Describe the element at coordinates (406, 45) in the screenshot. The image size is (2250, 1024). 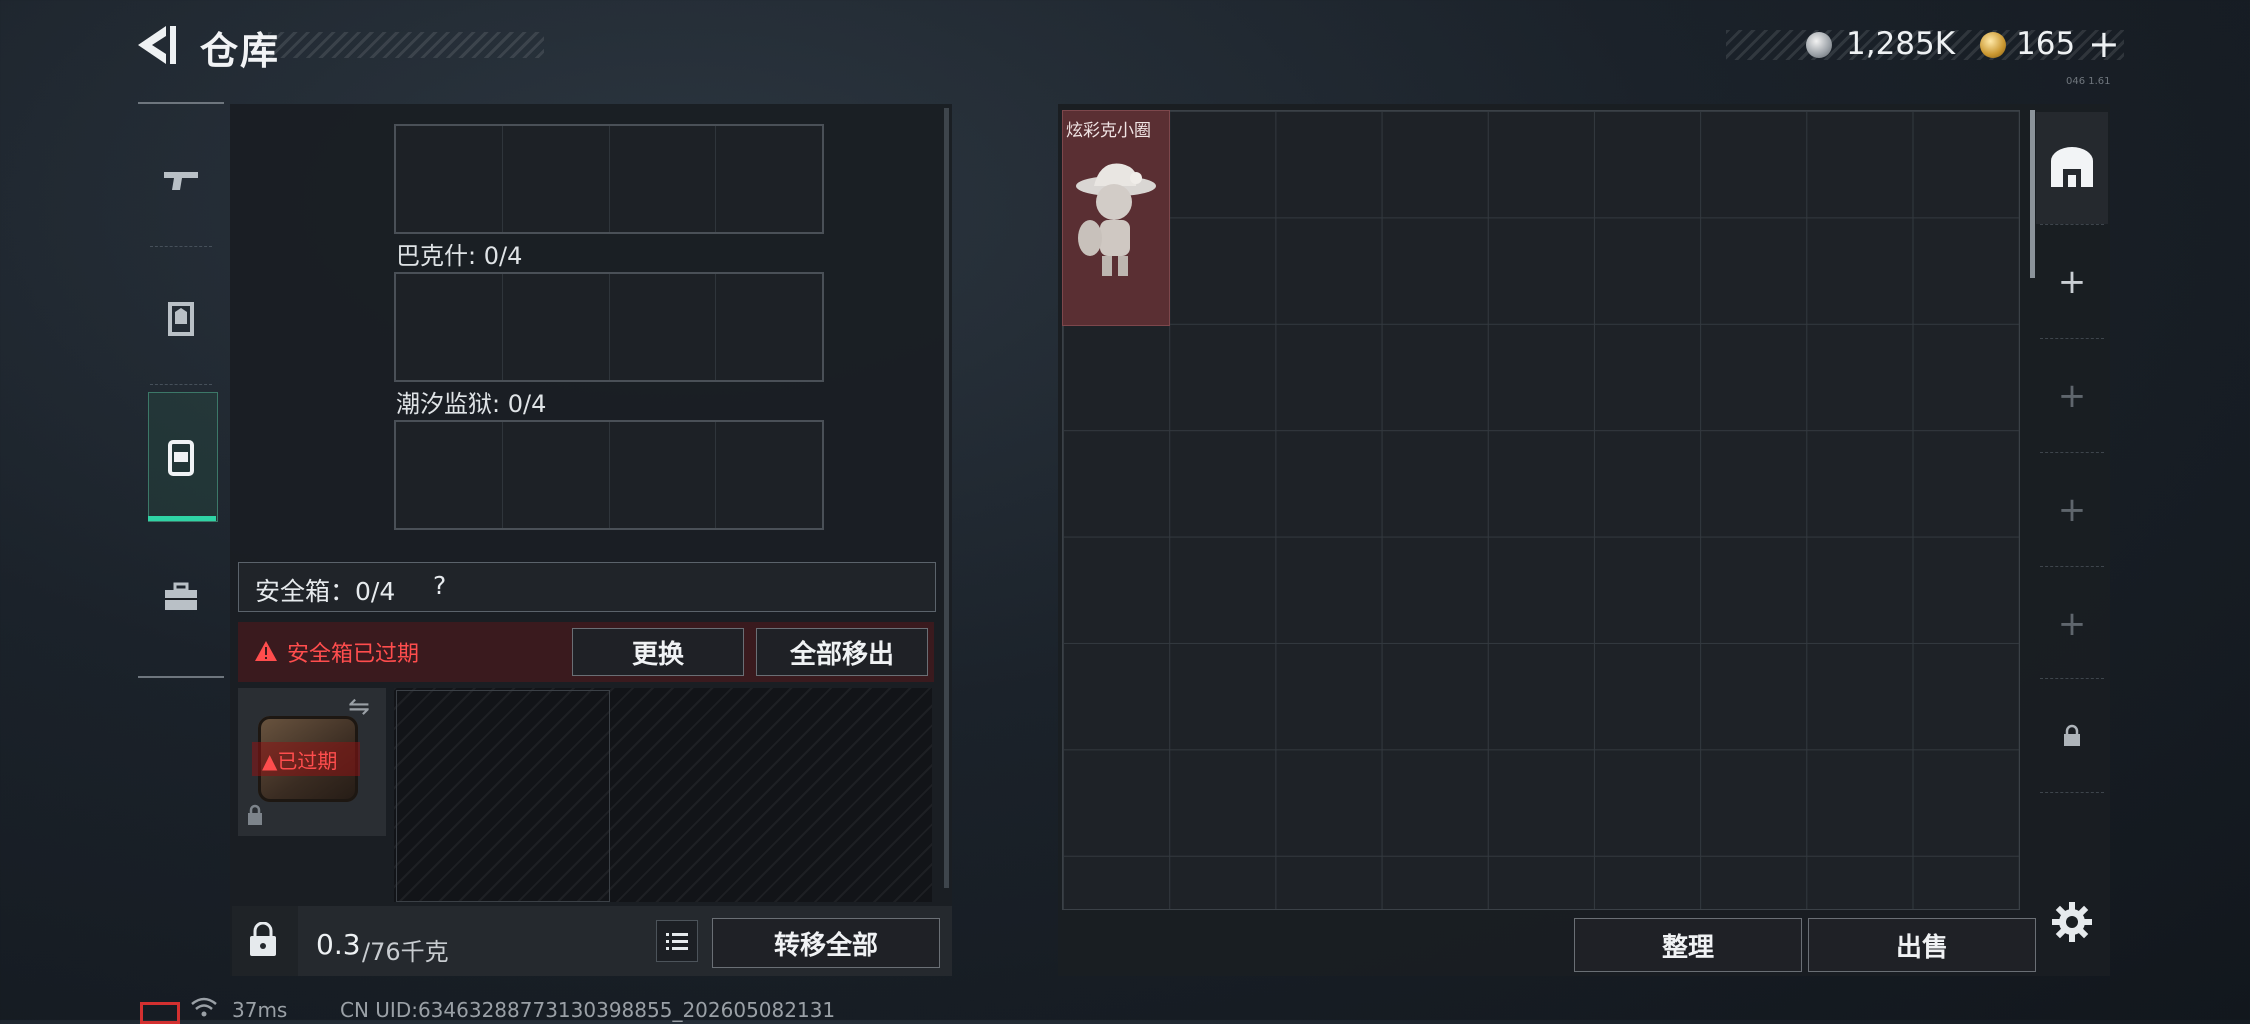
I see `title-decoration` at that location.